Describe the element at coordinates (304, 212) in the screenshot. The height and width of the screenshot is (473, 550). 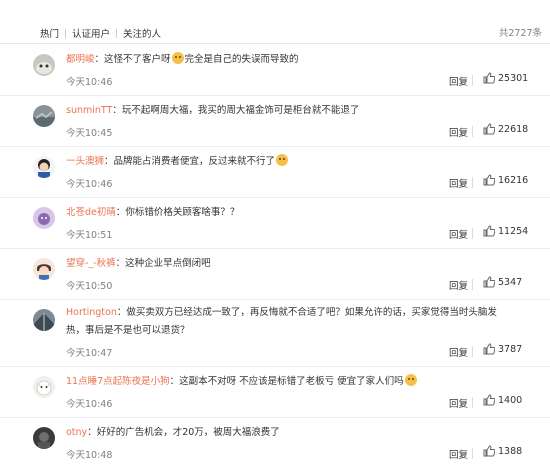
I see `comment-content: 北苍de初晴：你标错价格关顾客啥事？？` at that location.